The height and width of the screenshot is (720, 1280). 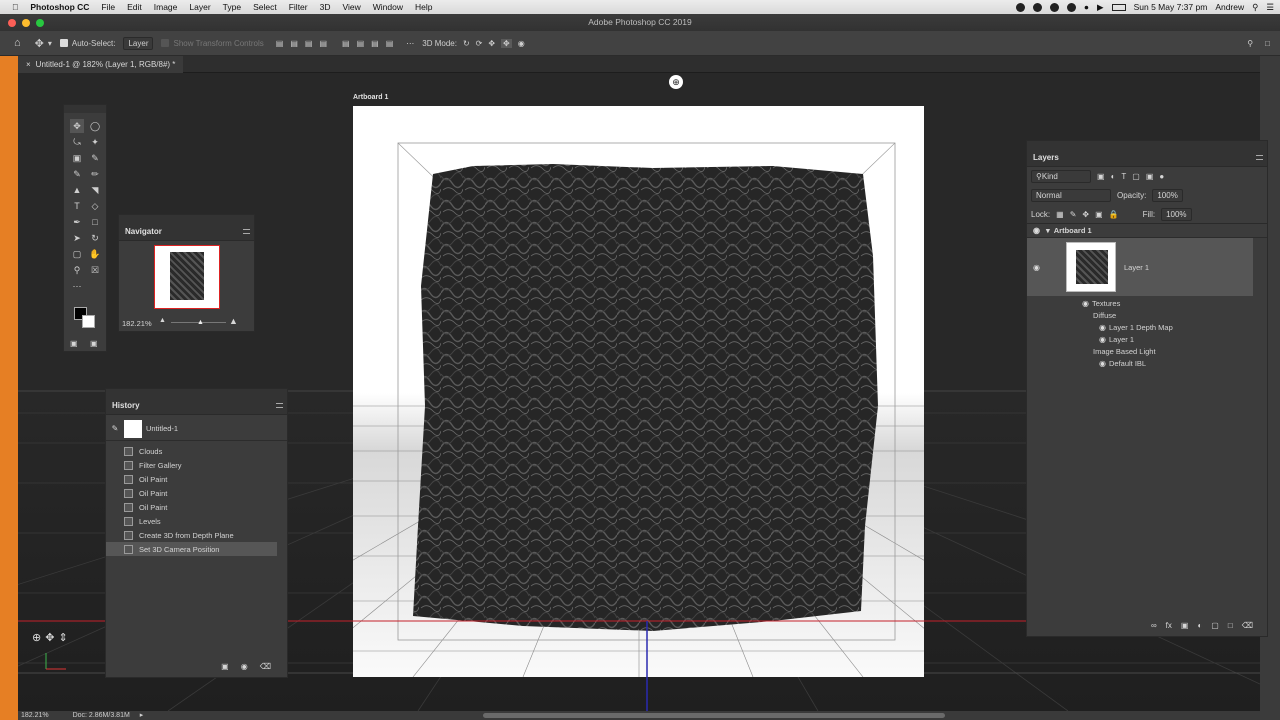 I want to click on camera-3d-icon: ◉, so click(x=521, y=43).